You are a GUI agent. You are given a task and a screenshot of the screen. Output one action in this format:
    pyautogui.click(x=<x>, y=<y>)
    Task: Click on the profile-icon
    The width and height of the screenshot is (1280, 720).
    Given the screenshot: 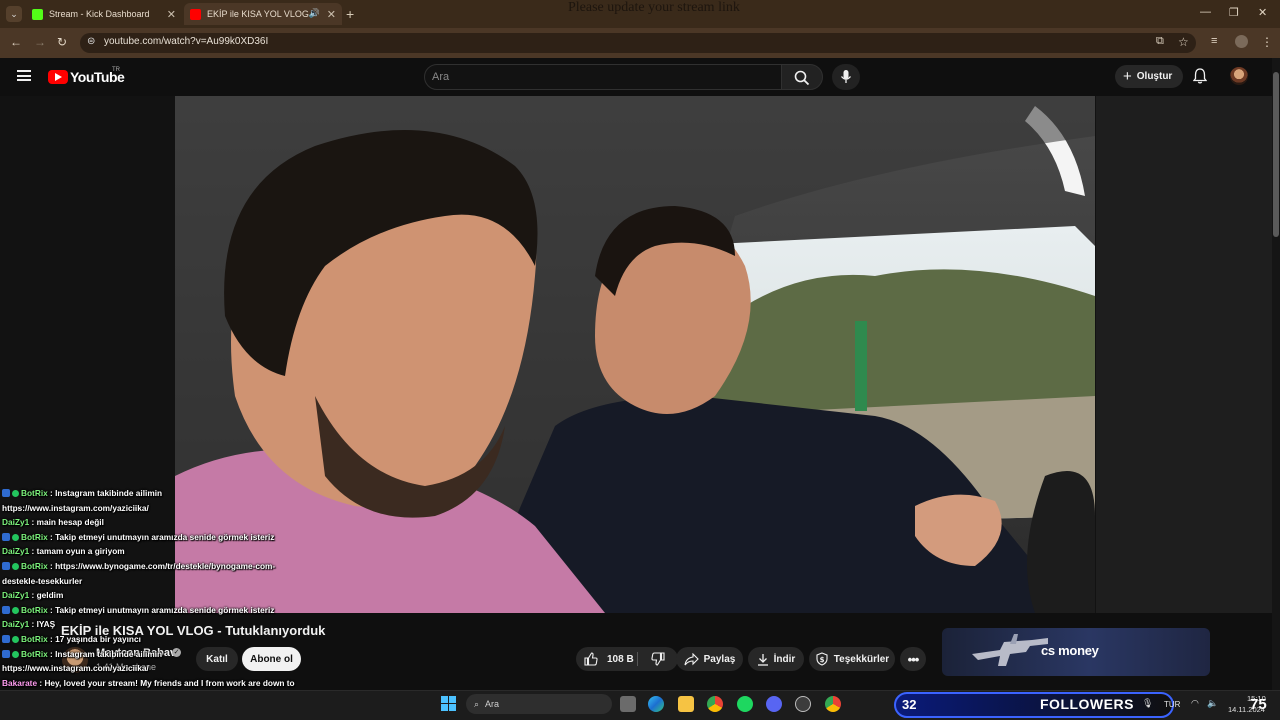 What is the action you would take?
    pyautogui.click(x=1241, y=41)
    